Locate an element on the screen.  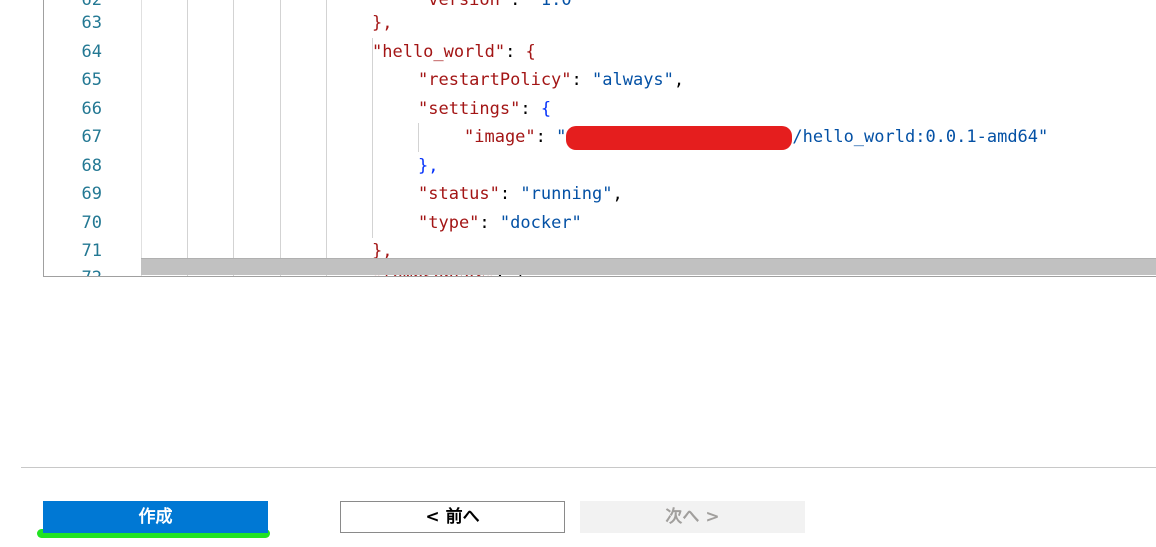
code-line: "image": "/hello_world:0.0.1-amd64" is located at coordinates (756, 137).